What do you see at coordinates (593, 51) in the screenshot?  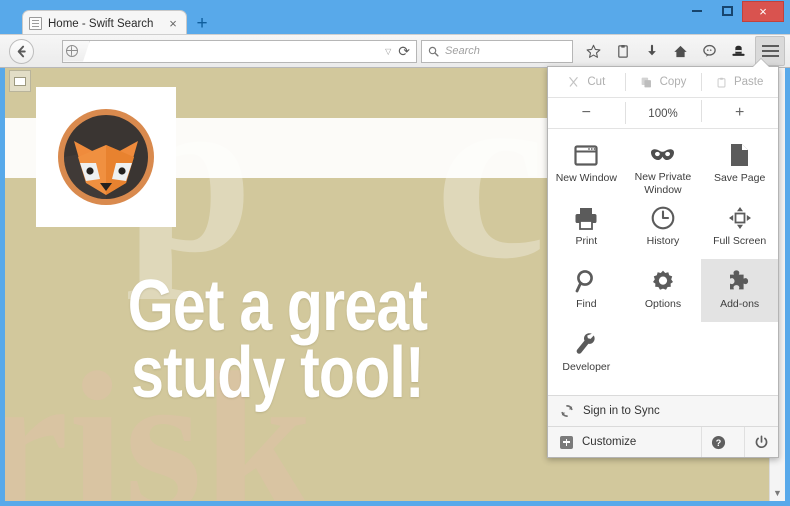 I see `bookmark-star-icon` at bounding box center [593, 51].